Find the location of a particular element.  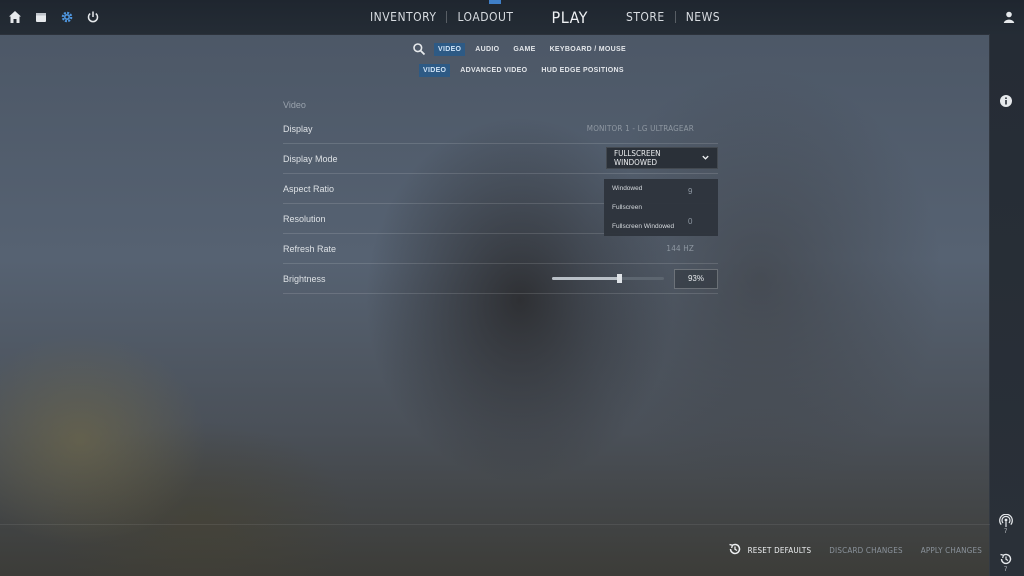

setting-row-display-mode: Display Mode FULLSCREEN WINDOWED is located at coordinates (500, 159).